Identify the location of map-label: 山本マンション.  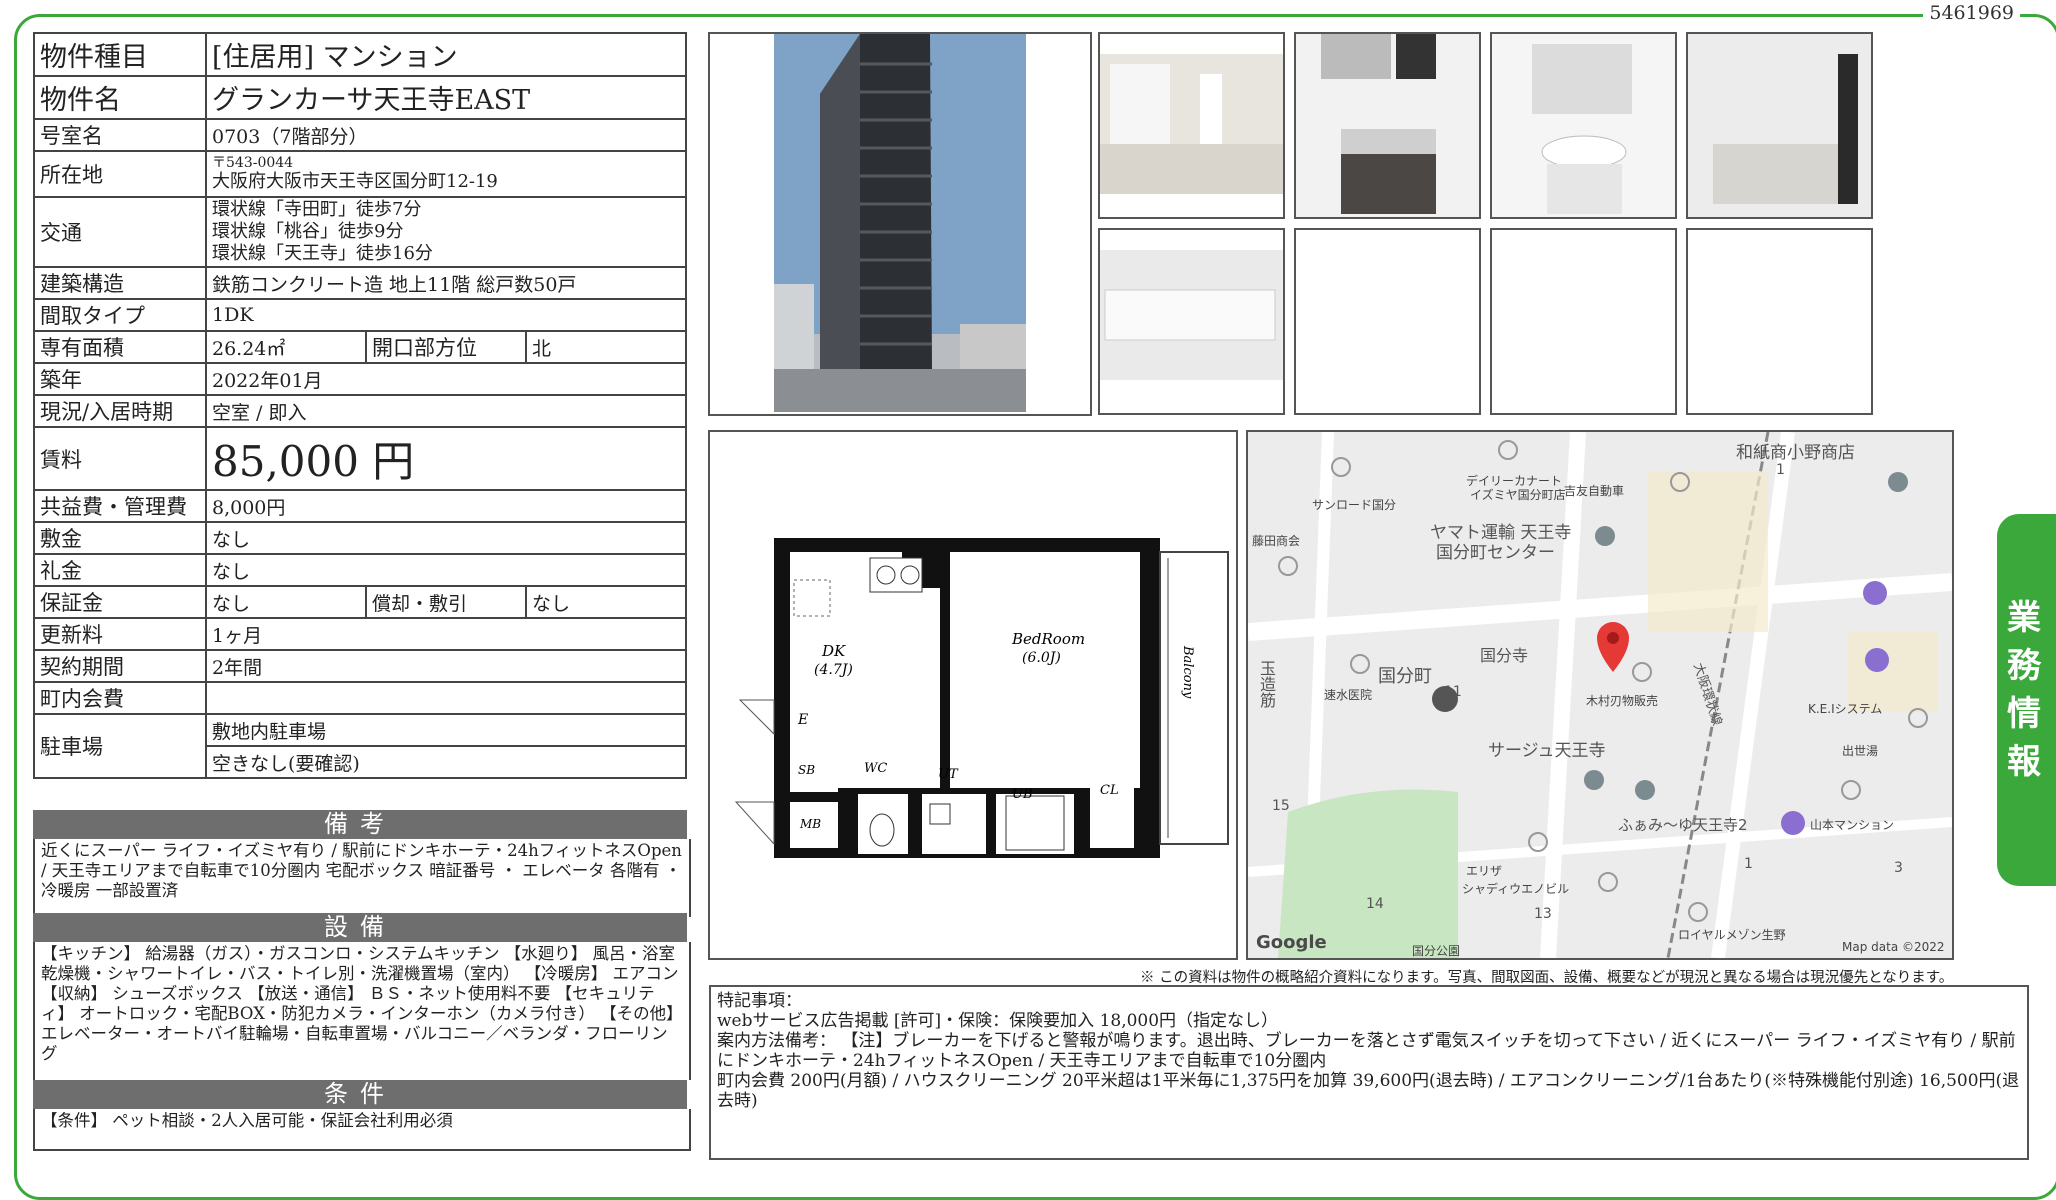
(1852, 825).